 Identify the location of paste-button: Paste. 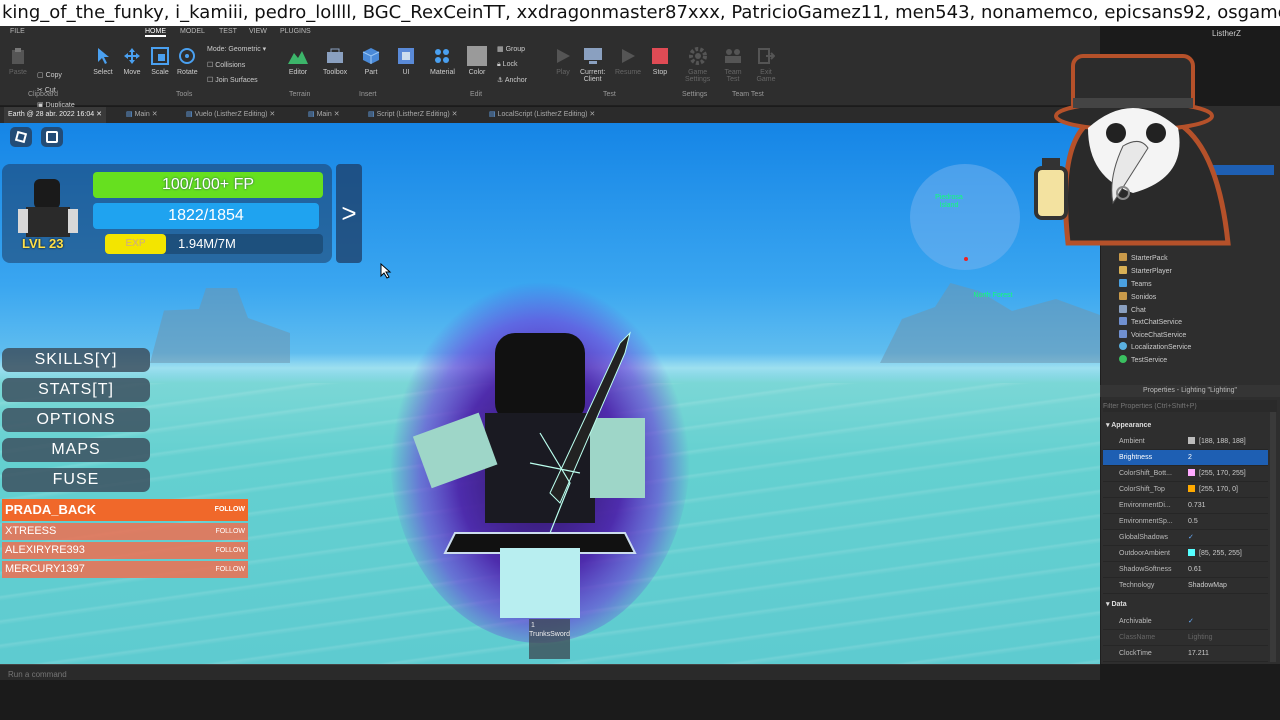
(18, 61).